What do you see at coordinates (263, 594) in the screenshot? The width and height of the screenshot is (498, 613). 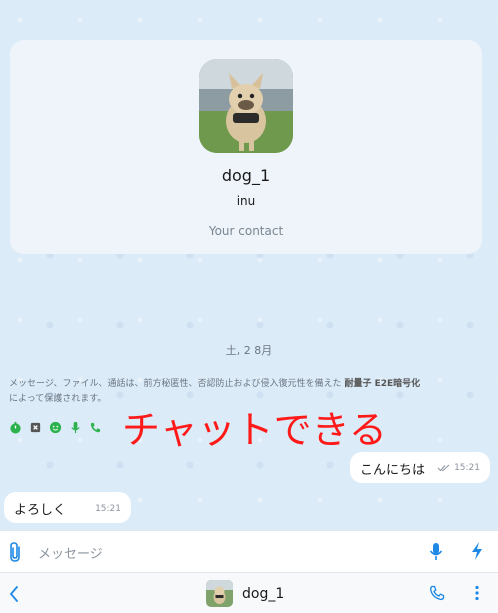 I see `header-contact-name: dog_1` at bounding box center [263, 594].